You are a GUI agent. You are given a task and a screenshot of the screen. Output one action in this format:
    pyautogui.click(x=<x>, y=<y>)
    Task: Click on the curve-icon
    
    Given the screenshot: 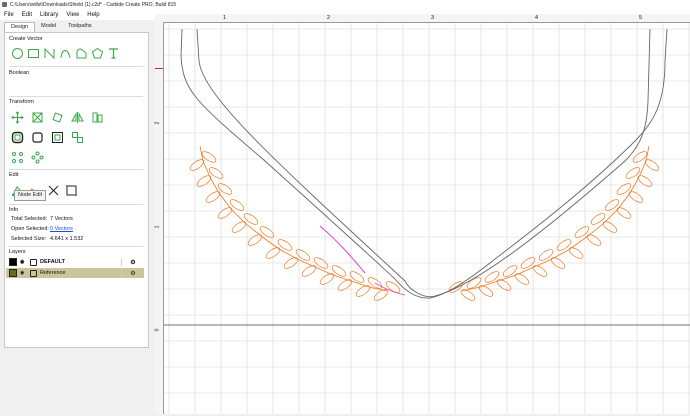 What is the action you would take?
    pyautogui.click(x=65, y=54)
    